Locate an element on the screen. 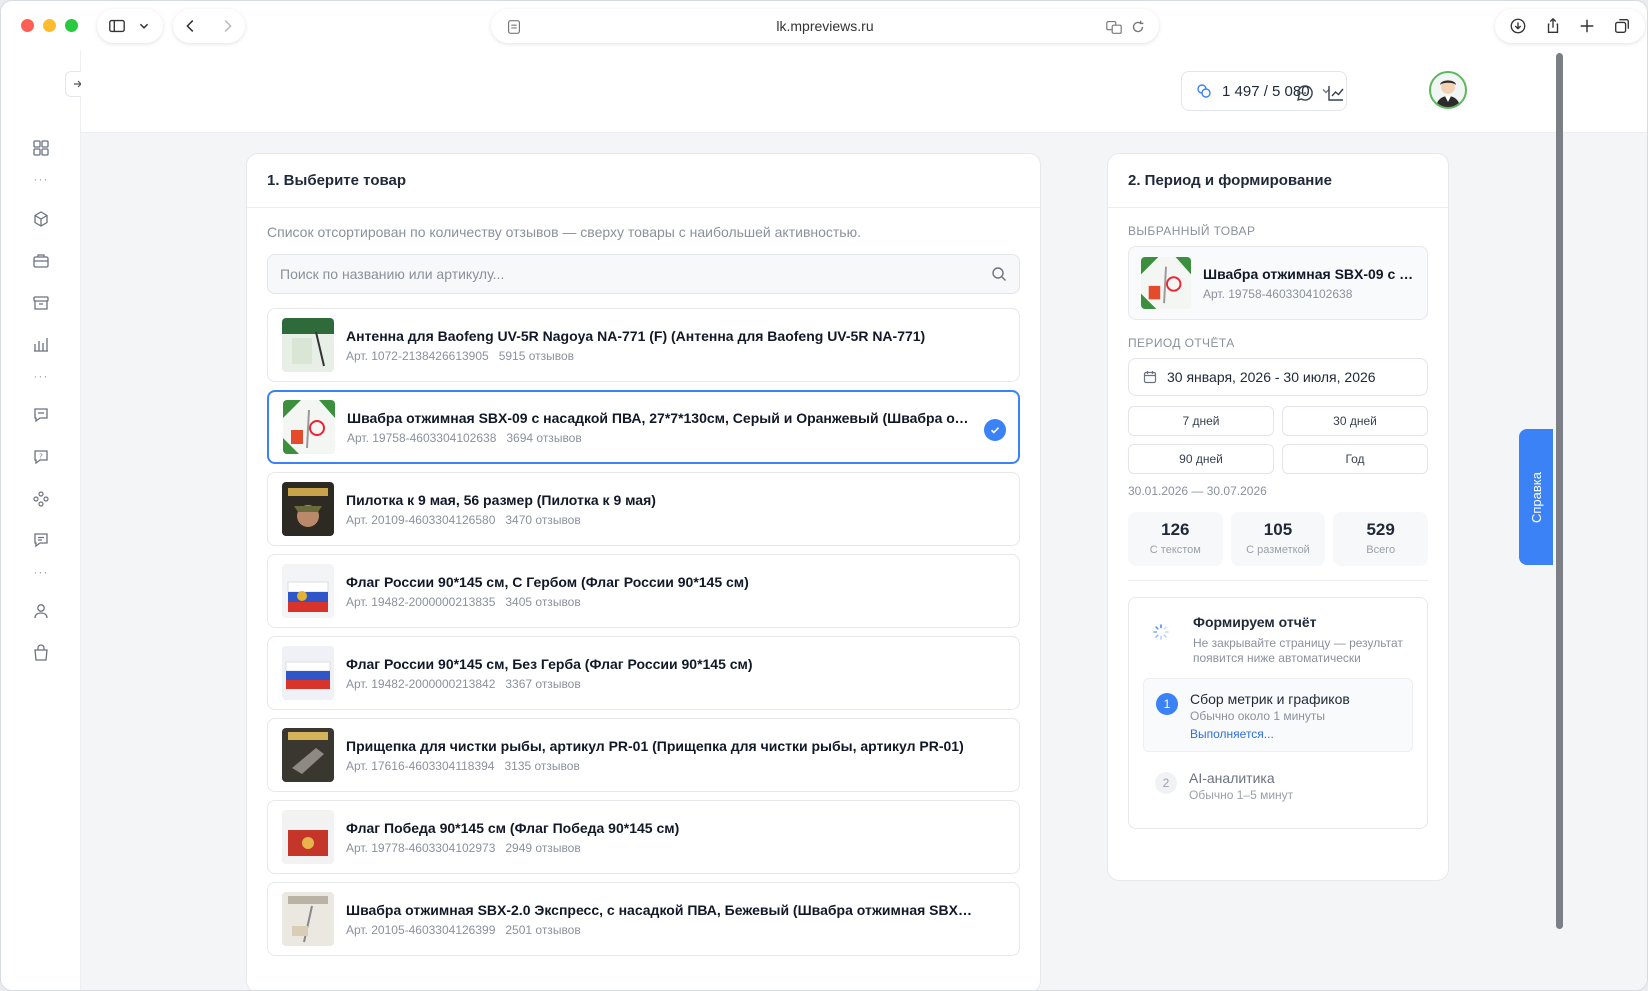 The height and width of the screenshot is (991, 1648). selected-product-name: Швабра отжимная SBX-09 с насадкой ПВА is located at coordinates (1309, 273).